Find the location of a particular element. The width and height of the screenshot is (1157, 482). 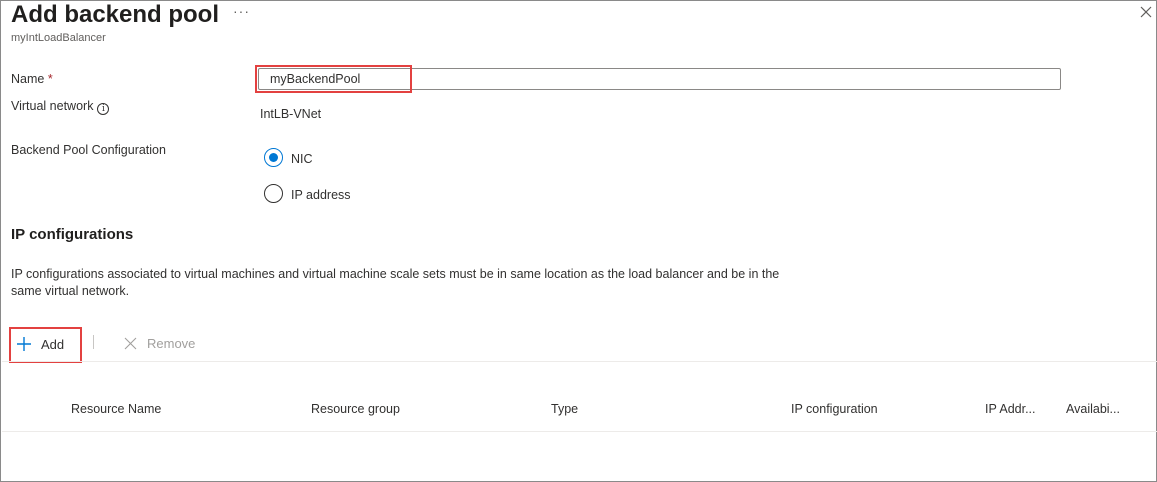

page-subtitle: myIntLoadBalancer is located at coordinates (58, 38).